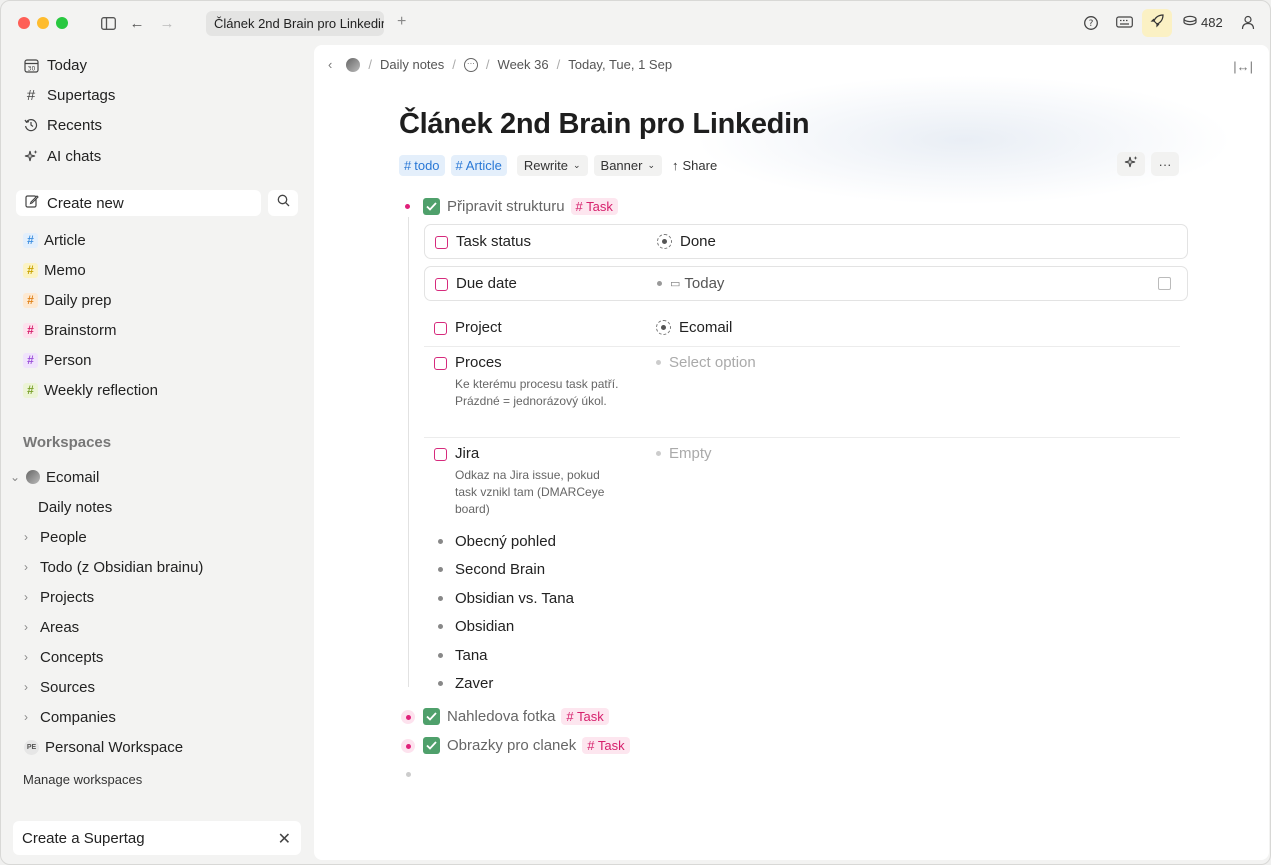 The height and width of the screenshot is (865, 1271). Describe the element at coordinates (478, 165) in the screenshot. I see `tag-article: # Article` at that location.